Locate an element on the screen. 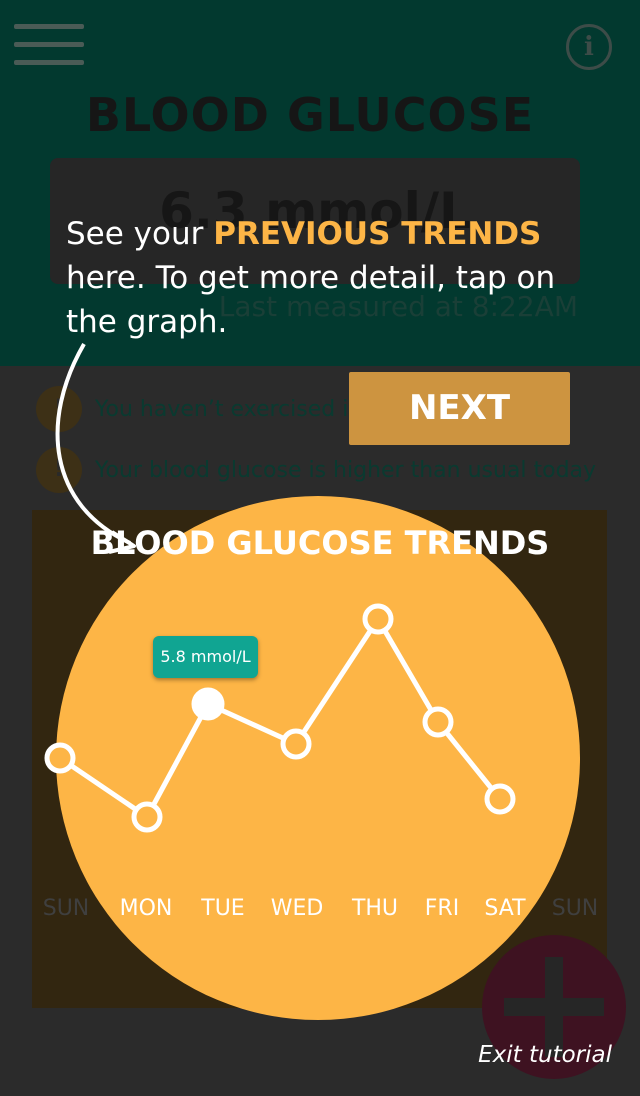 This screenshot has width=640, height=1096. exit-tutorial-link: Exit tutorial is located at coordinates (545, 1055).